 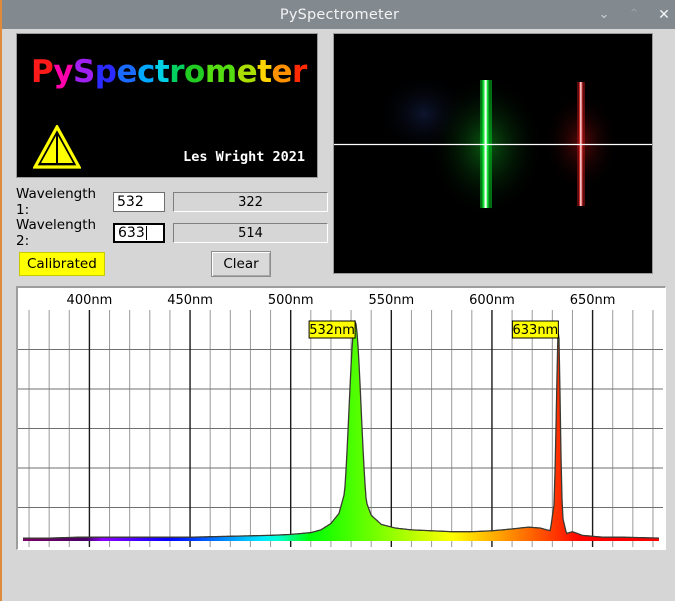 I want to click on logo-letter-11: t, so click(x=264, y=72).